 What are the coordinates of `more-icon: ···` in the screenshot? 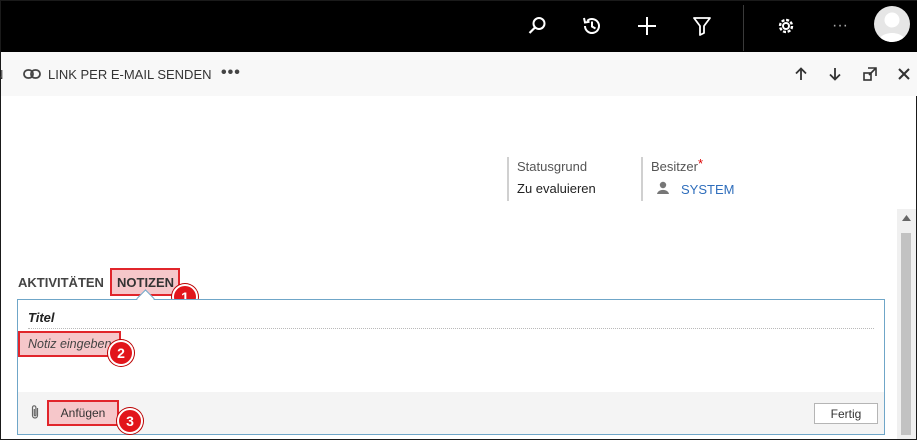 It's located at (840, 26).